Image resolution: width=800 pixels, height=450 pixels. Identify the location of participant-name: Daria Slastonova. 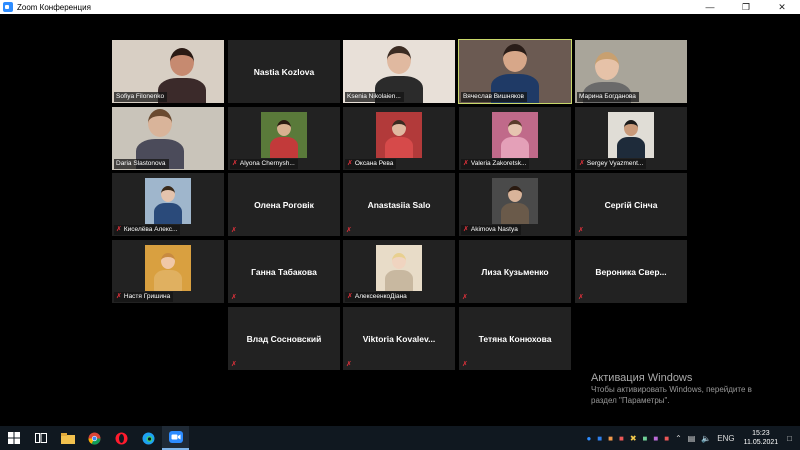
(141, 163).